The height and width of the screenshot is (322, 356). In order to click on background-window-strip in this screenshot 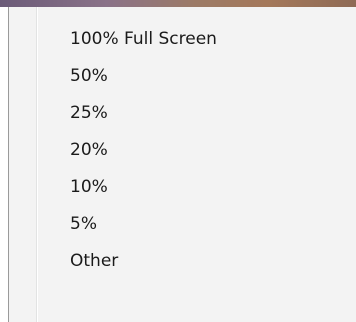, I will do `click(178, 3)`.